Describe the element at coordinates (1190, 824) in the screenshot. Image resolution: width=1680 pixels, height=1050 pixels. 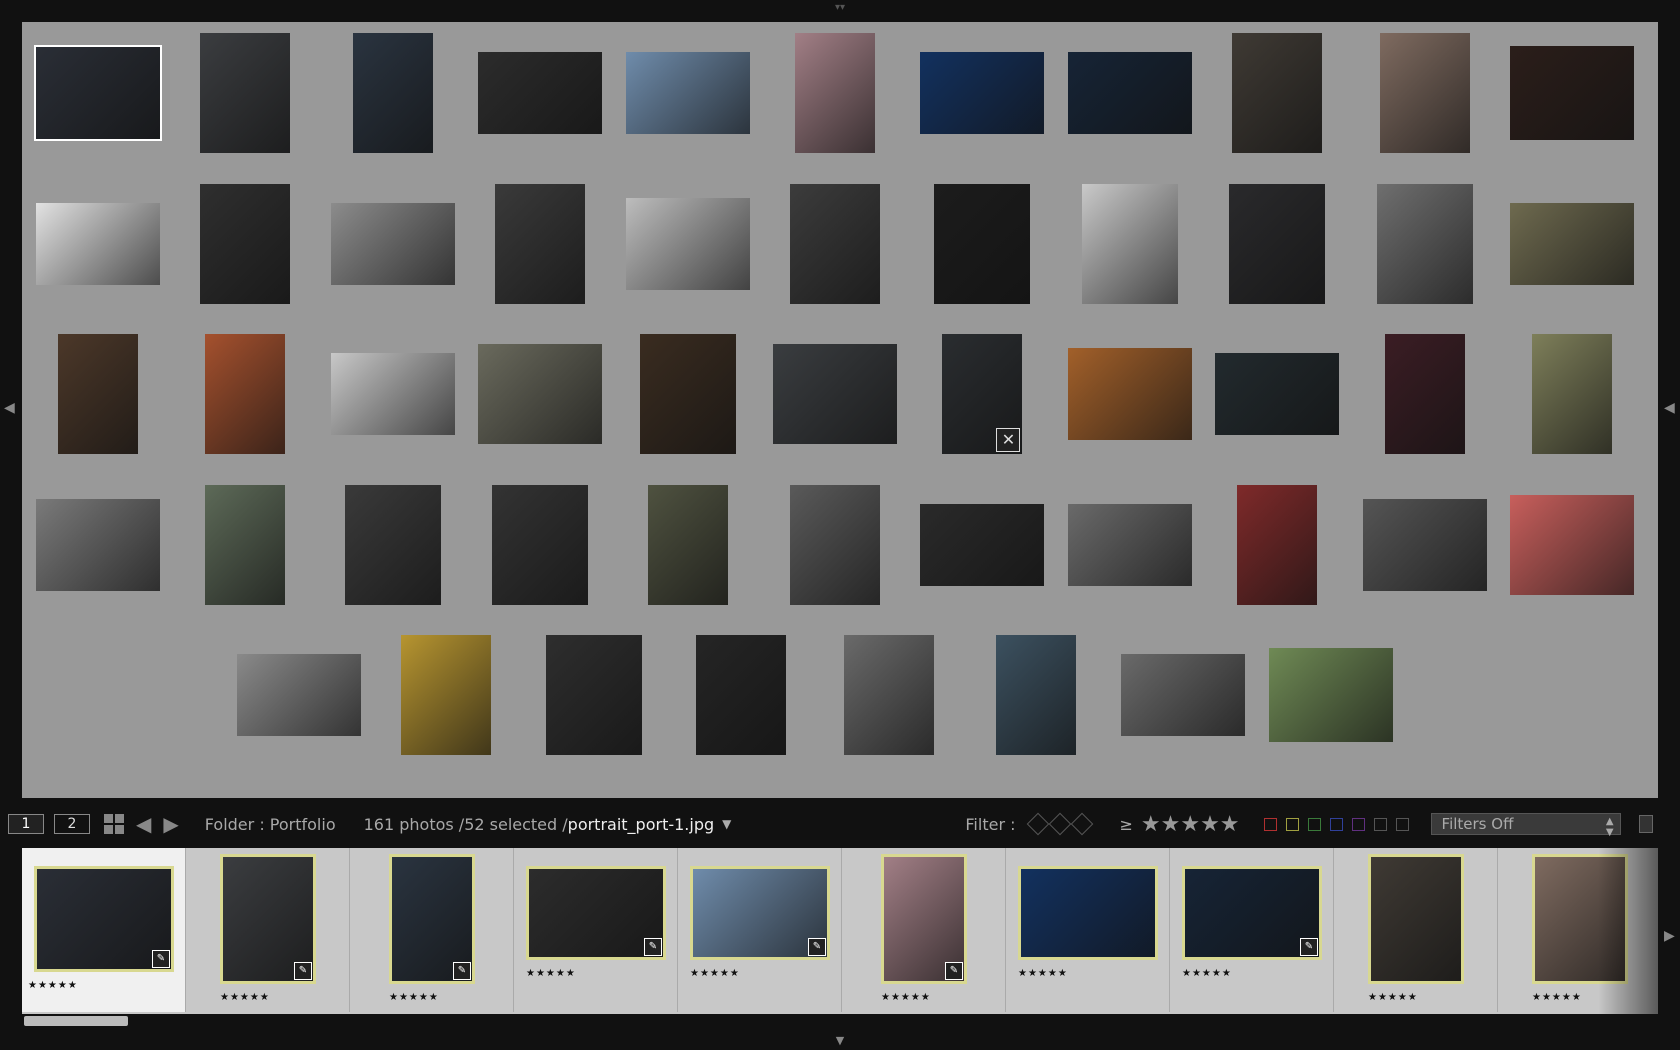
I see `rating-filter-stars: ★★★★★` at that location.